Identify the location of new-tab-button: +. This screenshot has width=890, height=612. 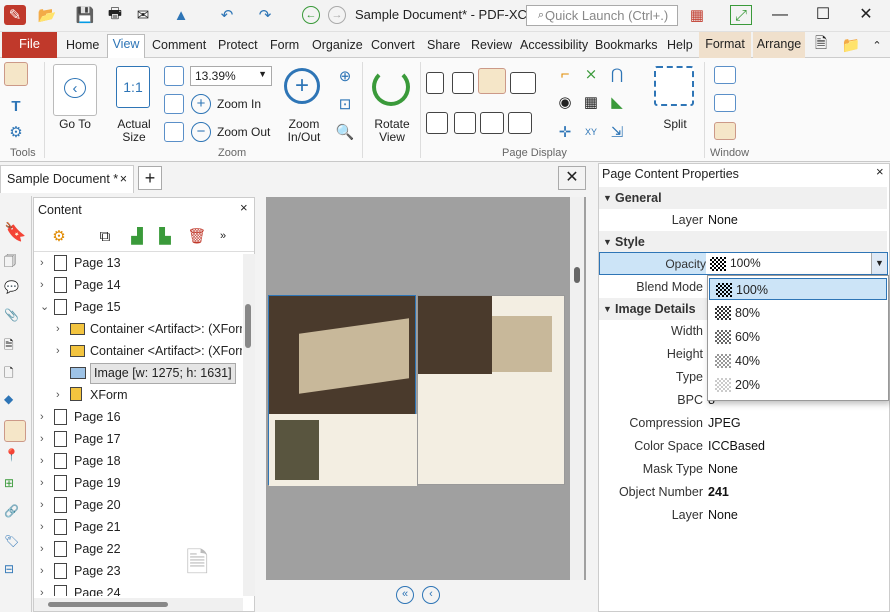
(150, 178).